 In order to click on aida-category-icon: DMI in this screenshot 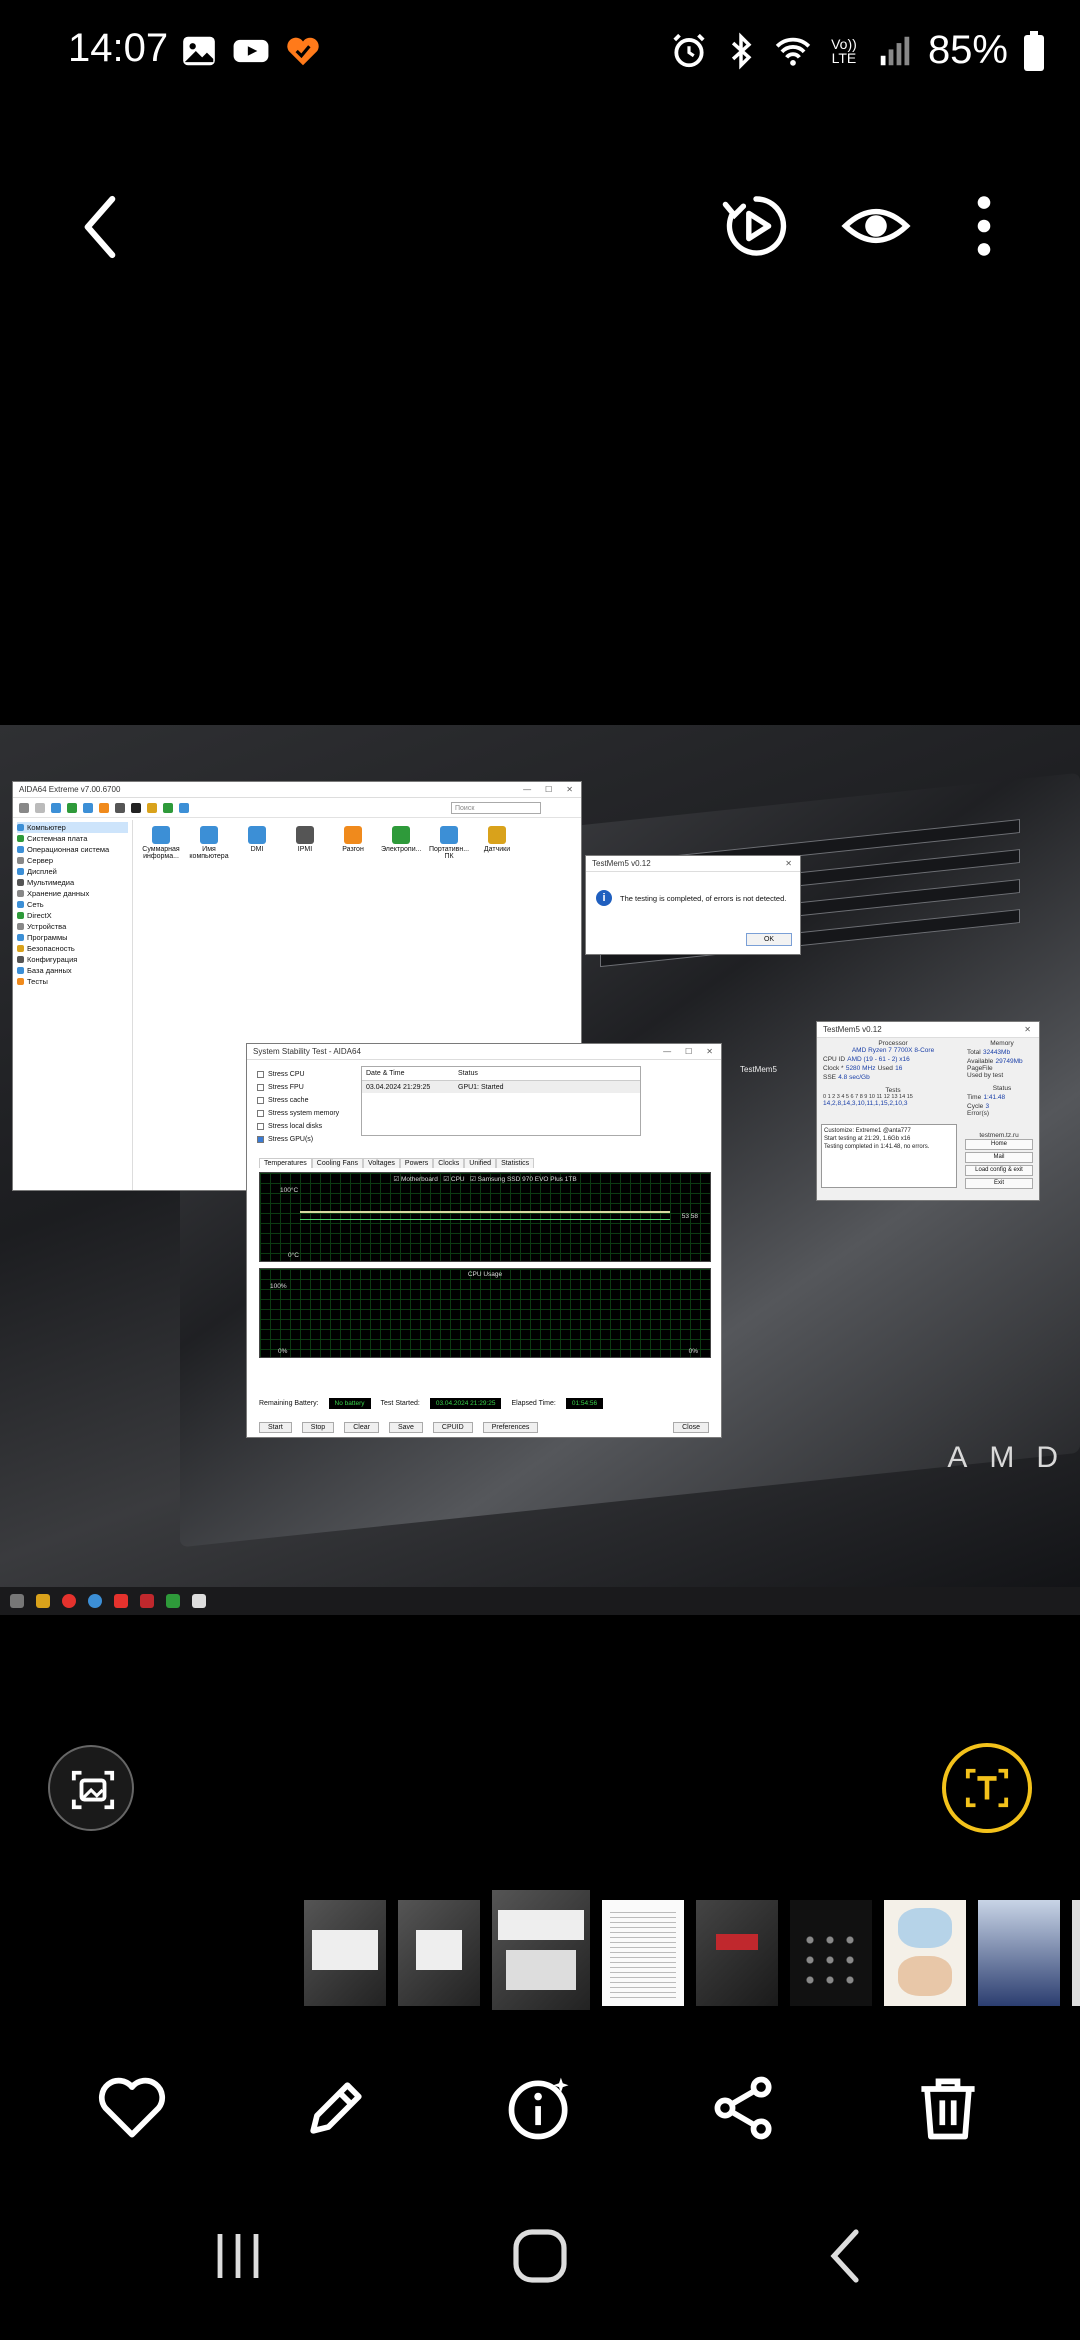, I will do `click(257, 843)`.